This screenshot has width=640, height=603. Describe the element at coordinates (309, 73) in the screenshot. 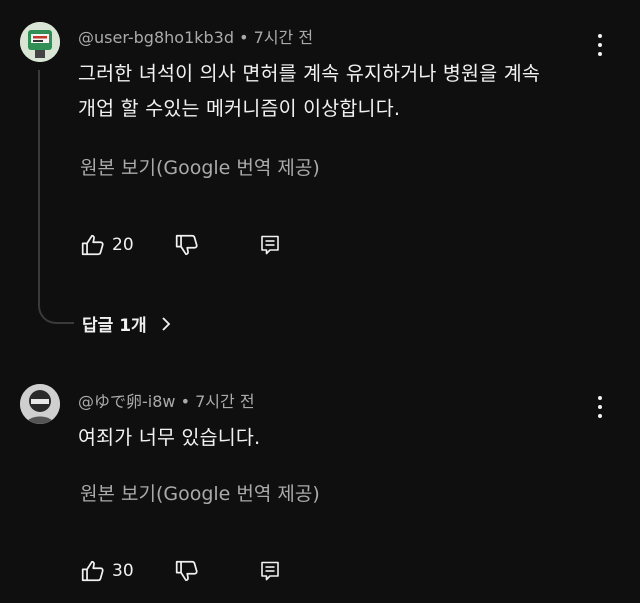

I see `comment-text-line: 그러한 녀석이 의사 면허를 계속 유지하거나 병원을 계속` at that location.